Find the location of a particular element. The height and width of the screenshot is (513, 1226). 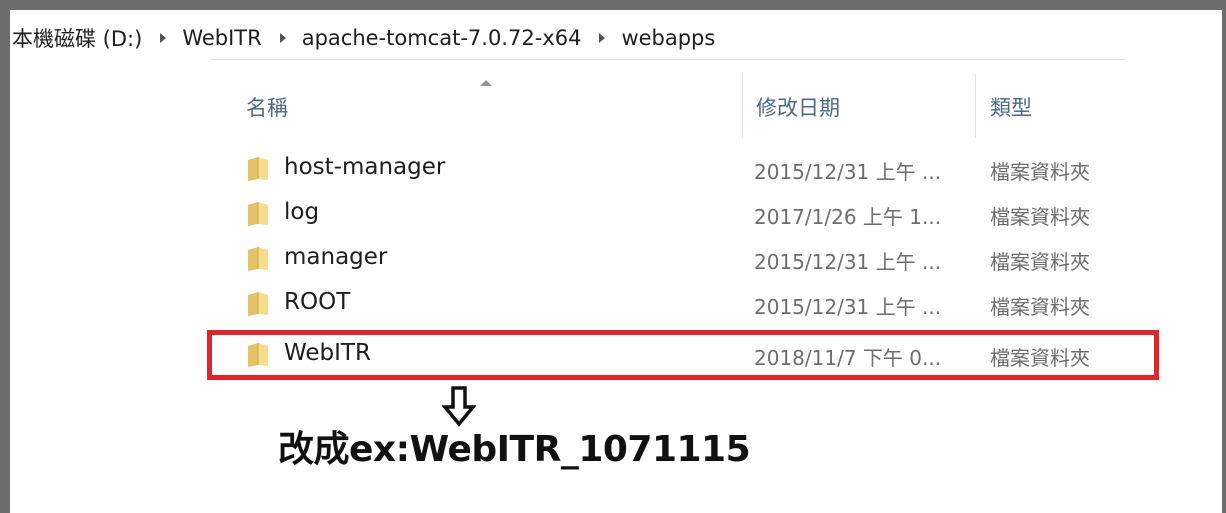

file-row-log: log 2017/1/26 上午 1... 檔案資料夾 is located at coordinates (678, 213).